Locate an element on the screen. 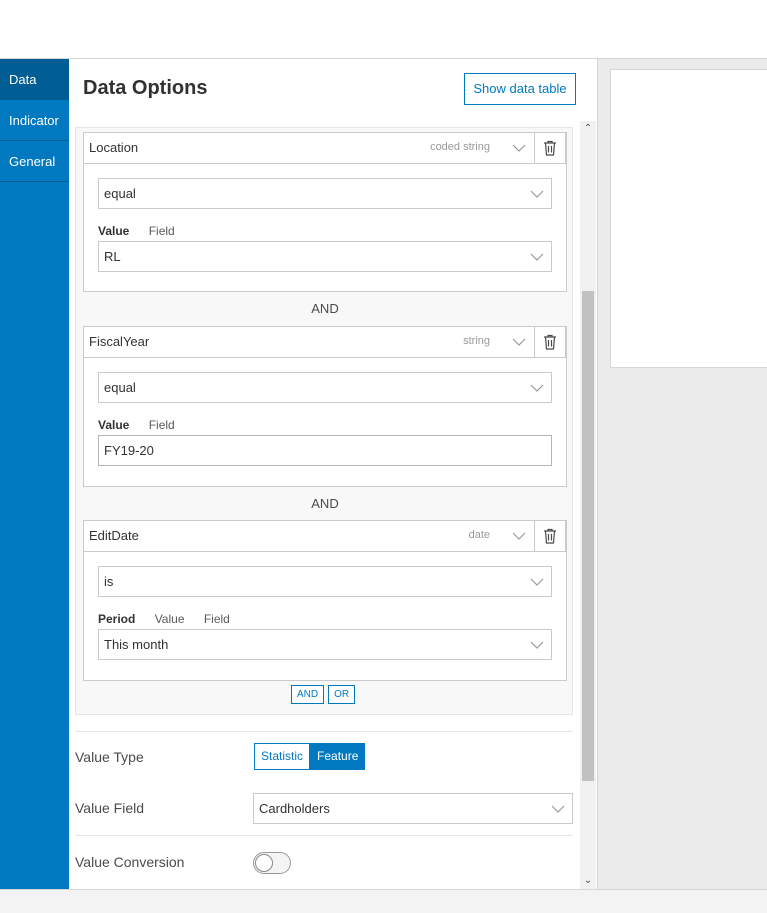 Image resolution: width=767 pixels, height=913 pixels. scrollbar-thumb is located at coordinates (588, 536).